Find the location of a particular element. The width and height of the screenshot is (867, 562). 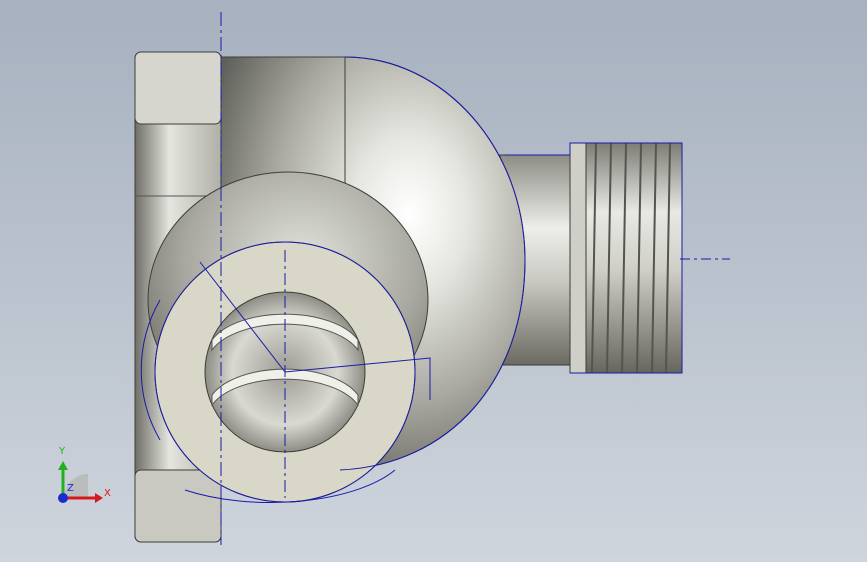

x-axis-label: X is located at coordinates (107, 493).